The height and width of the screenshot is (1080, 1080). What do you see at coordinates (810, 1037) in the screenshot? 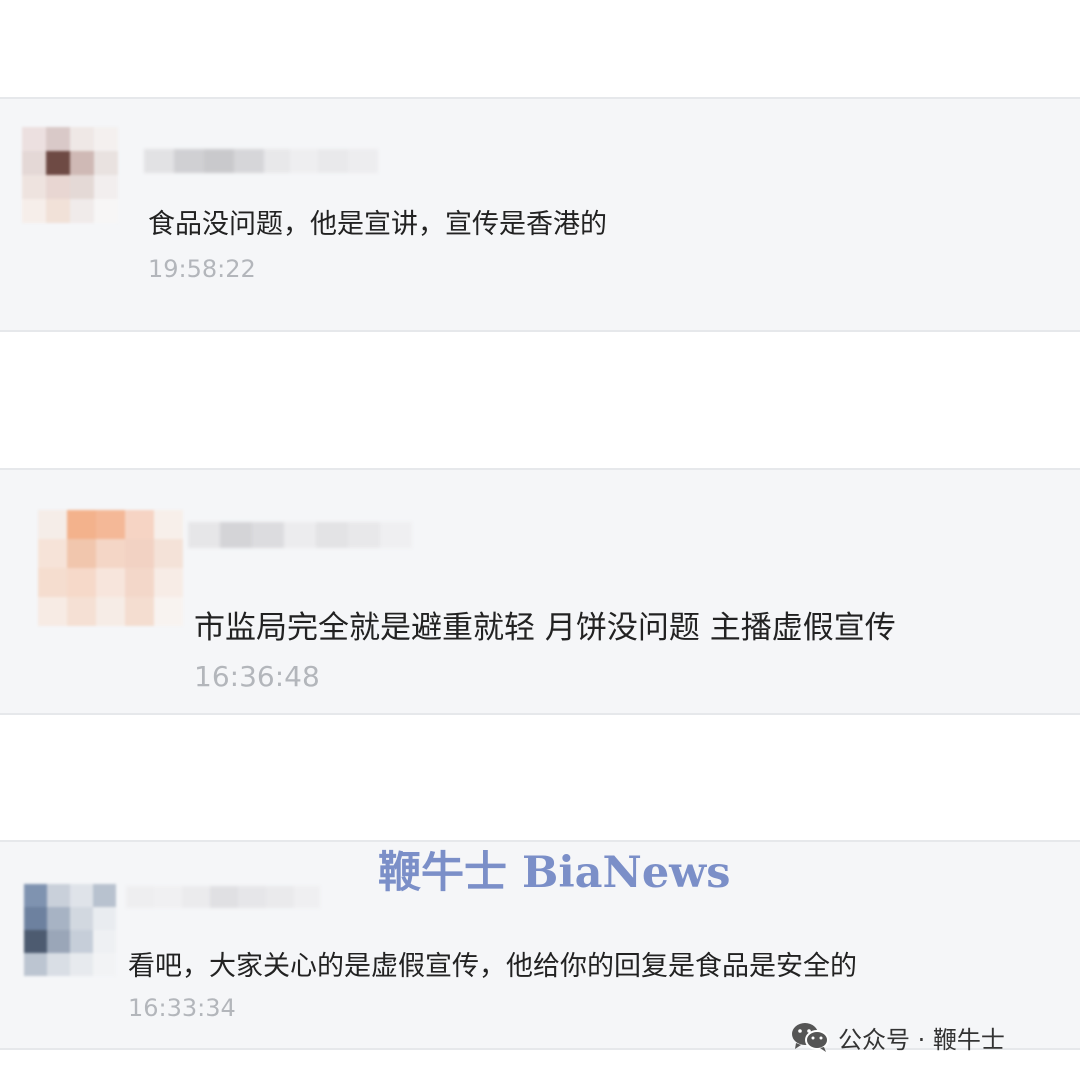
I see `wechat-icon` at bounding box center [810, 1037].